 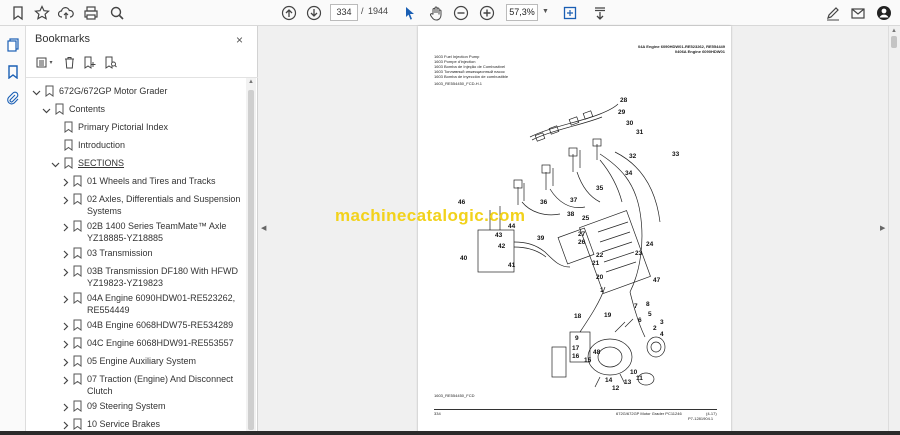 What do you see at coordinates (597, 352) in the screenshot?
I see `part-callout-48: 48` at bounding box center [597, 352].